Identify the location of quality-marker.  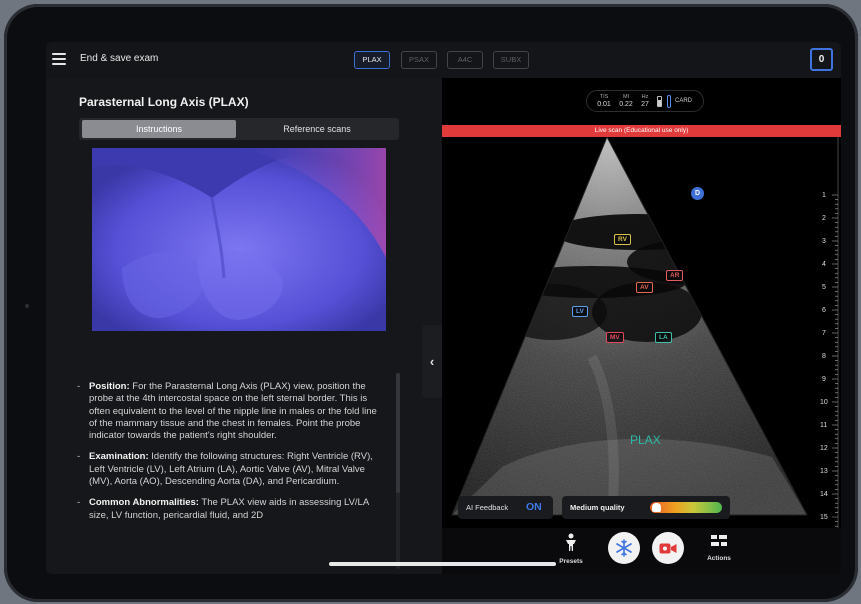
(656, 507).